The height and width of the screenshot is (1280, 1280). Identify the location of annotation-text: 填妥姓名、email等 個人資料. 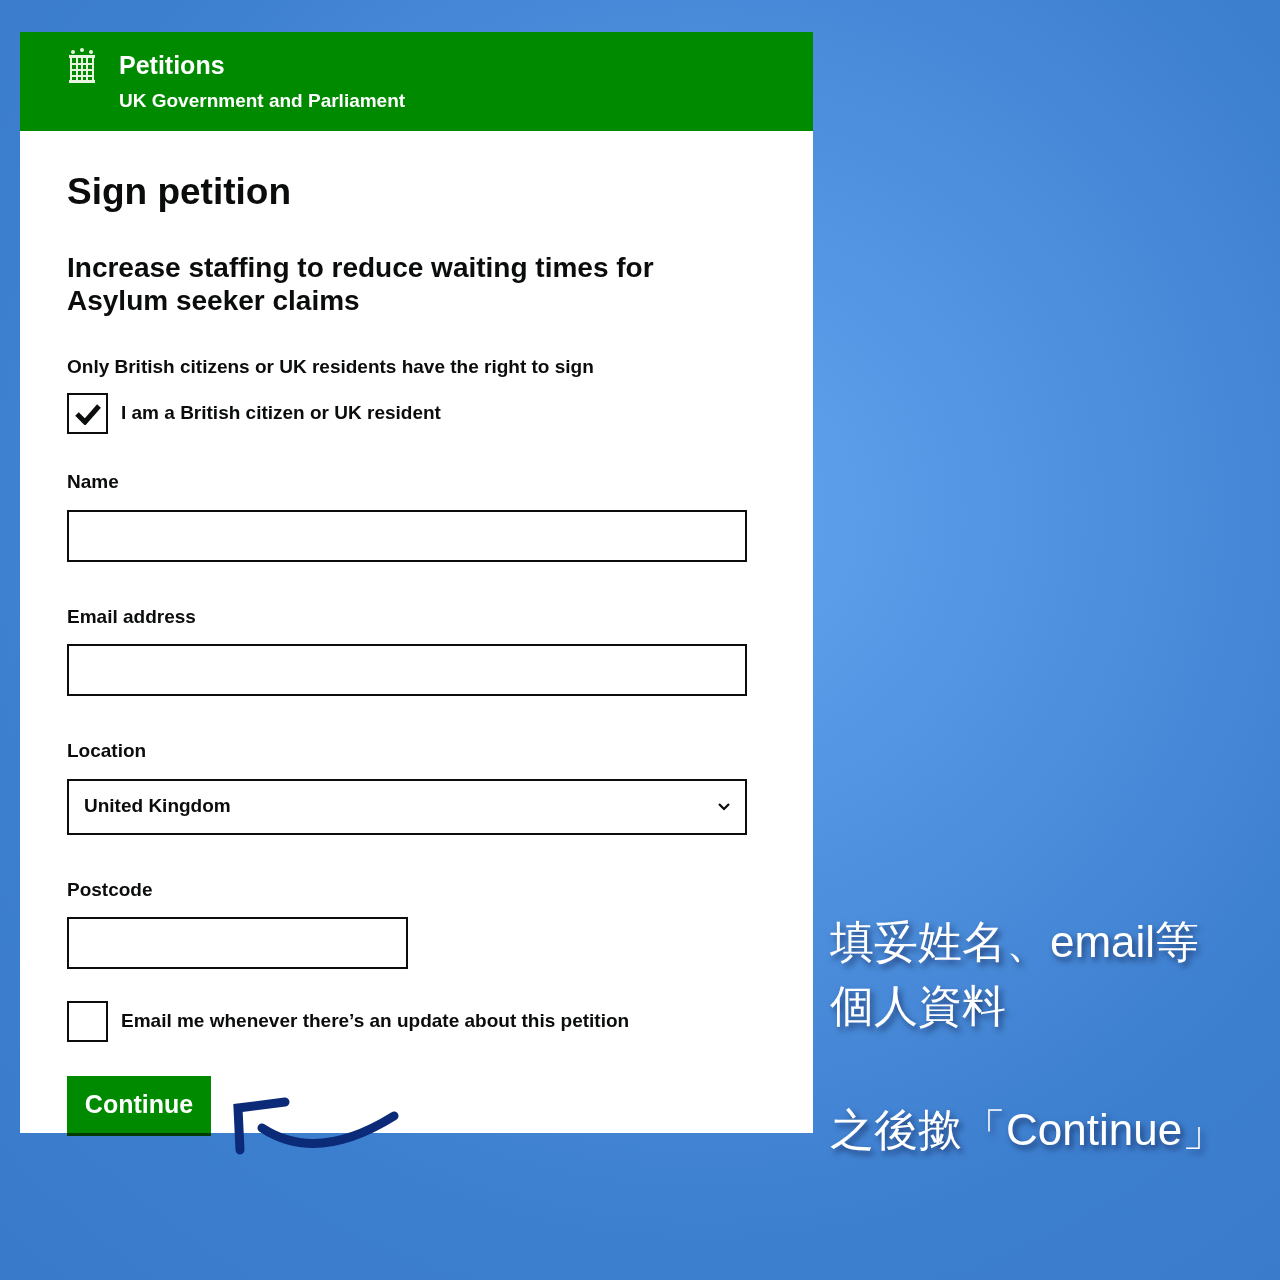
(1015, 974).